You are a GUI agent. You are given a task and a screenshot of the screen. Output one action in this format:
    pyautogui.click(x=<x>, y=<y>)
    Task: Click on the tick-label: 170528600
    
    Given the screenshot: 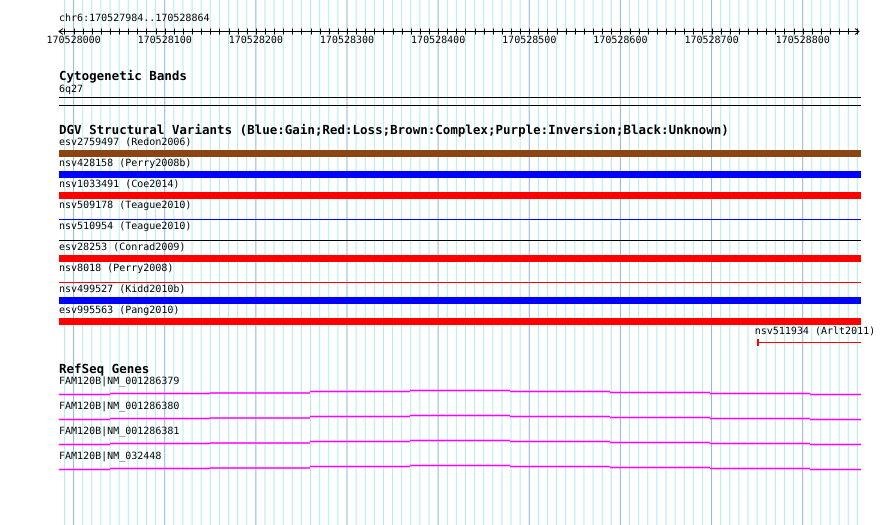 What is the action you would take?
    pyautogui.click(x=620, y=41)
    